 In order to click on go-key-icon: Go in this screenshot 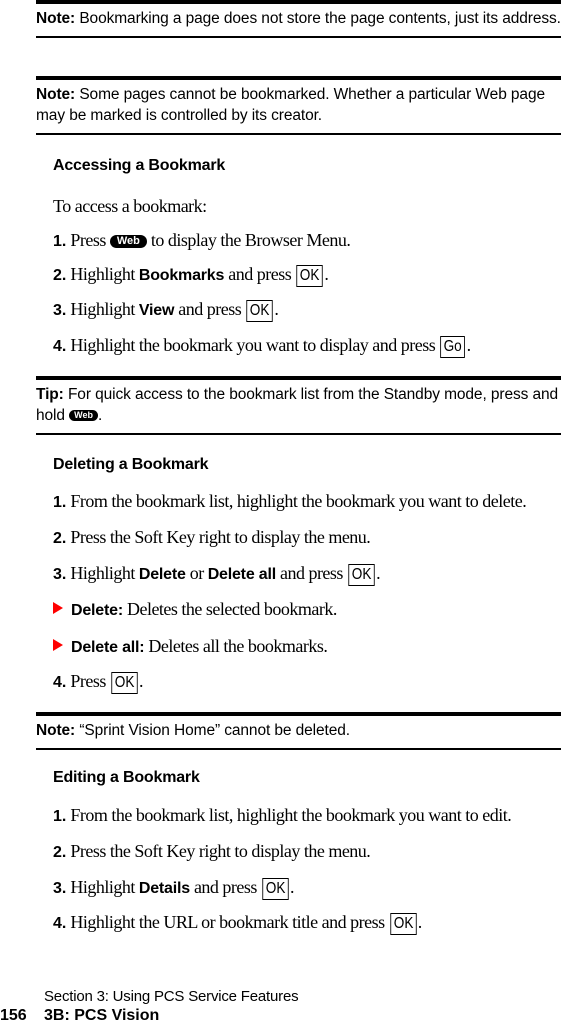, I will do `click(453, 347)`.